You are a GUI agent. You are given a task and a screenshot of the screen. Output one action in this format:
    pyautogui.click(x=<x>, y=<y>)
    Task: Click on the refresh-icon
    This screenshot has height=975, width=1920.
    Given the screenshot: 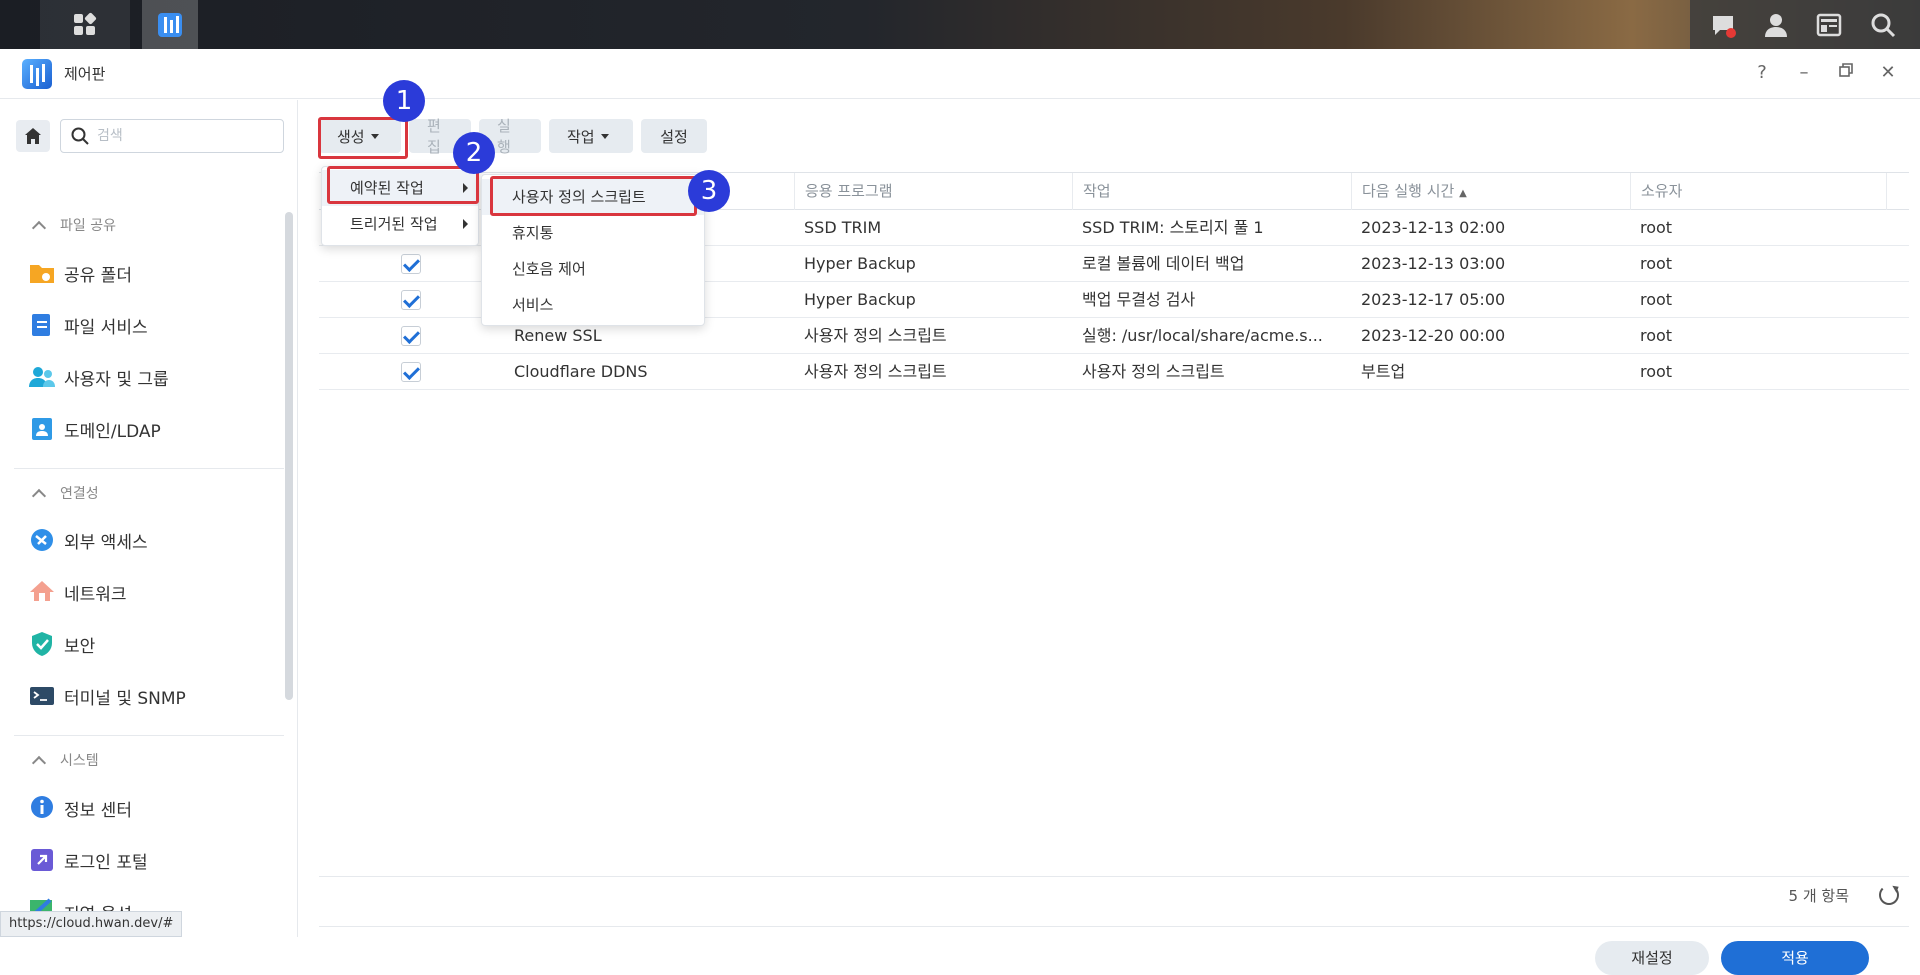 What is the action you would take?
    pyautogui.click(x=1889, y=895)
    